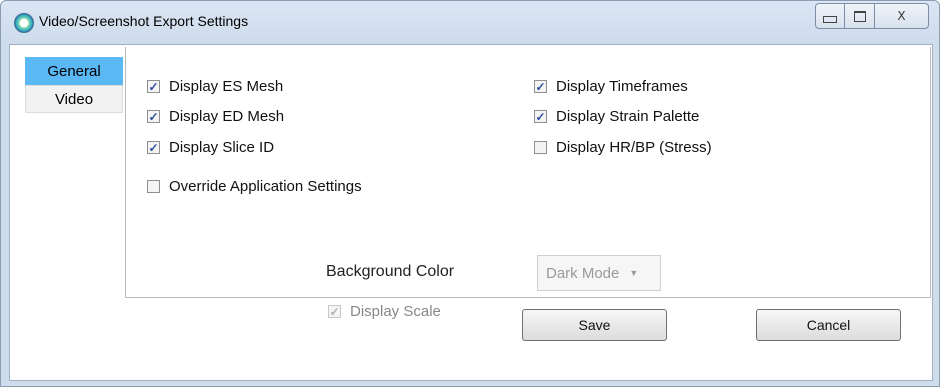 The image size is (940, 387). What do you see at coordinates (227, 116) in the screenshot?
I see `checkbox-label: Display ED Mesh` at bounding box center [227, 116].